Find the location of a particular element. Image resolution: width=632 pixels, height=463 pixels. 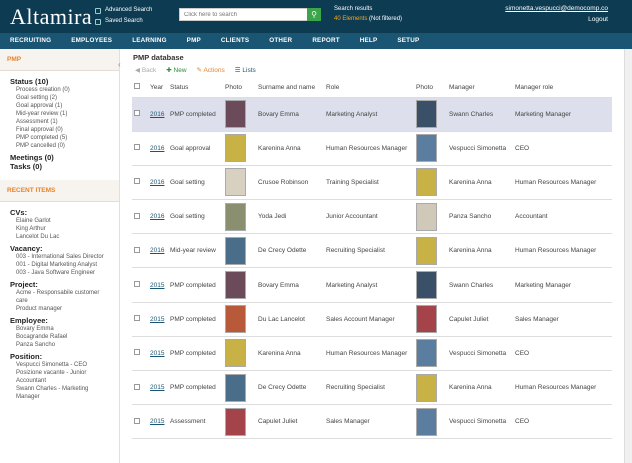

col-role: Role is located at coordinates (369, 88).